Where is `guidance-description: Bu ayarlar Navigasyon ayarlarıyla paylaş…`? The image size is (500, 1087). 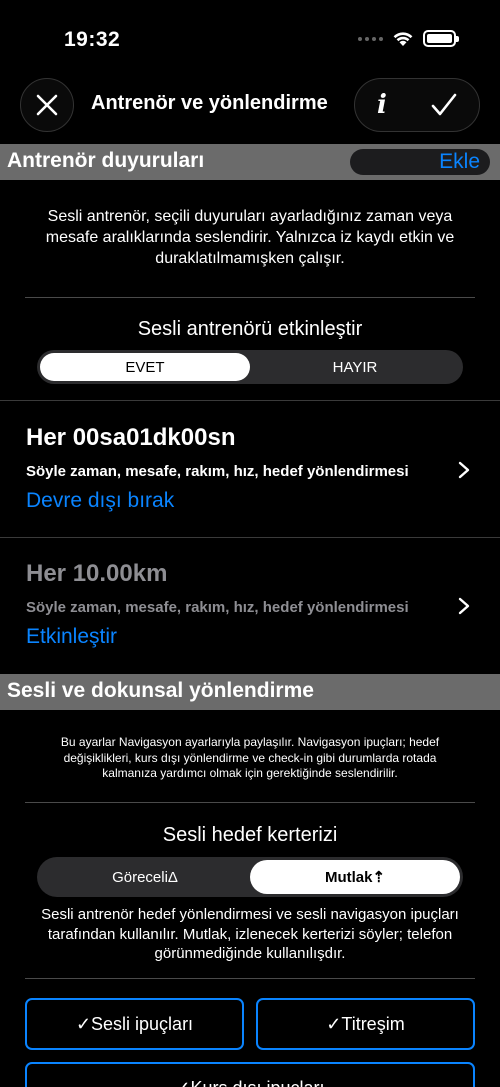 guidance-description: Bu ayarlar Navigasyon ayarlarıyla paylaş… is located at coordinates (250, 758).